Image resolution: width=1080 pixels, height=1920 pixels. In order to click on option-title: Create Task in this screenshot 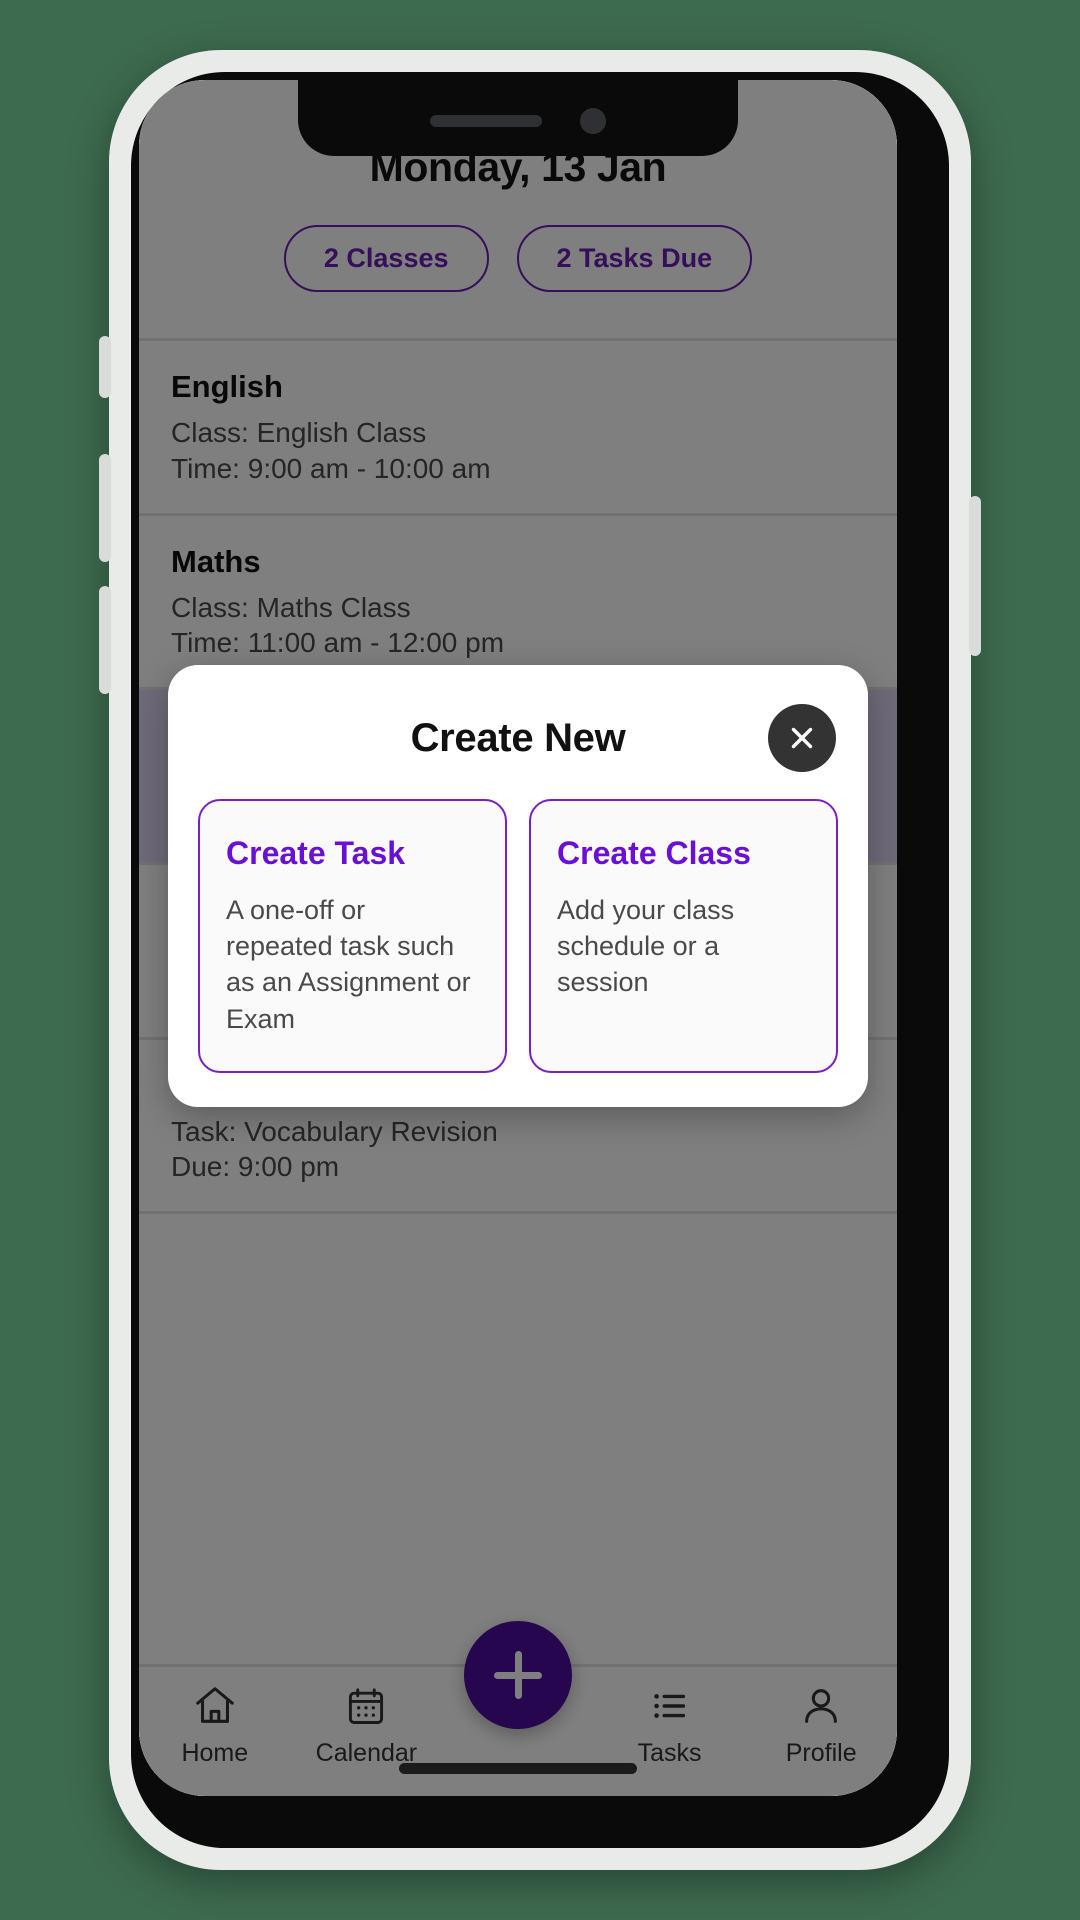, I will do `click(316, 853)`.